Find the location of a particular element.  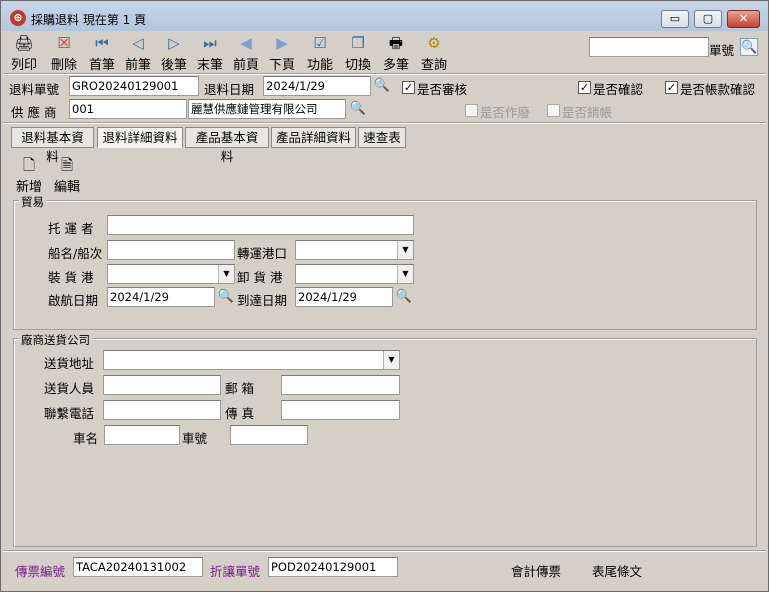

loading-port-select: ▼ is located at coordinates (171, 274).